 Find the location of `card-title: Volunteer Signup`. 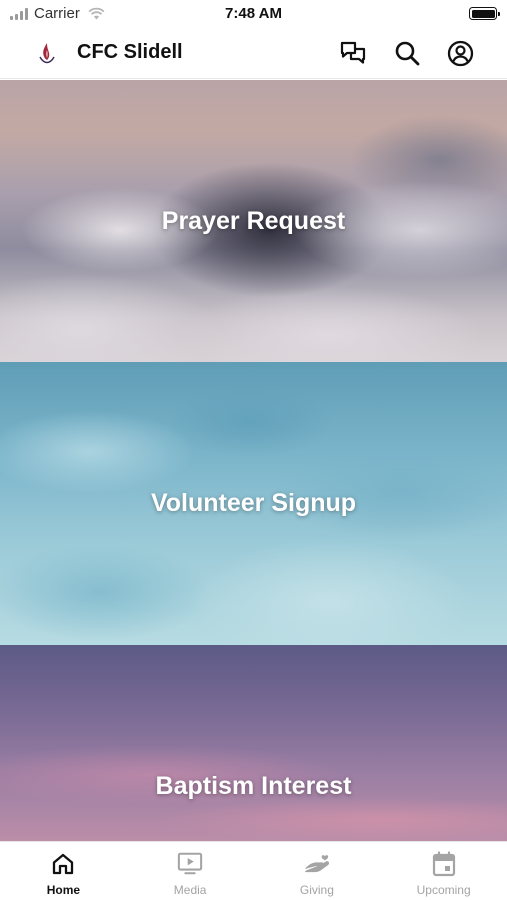

card-title: Volunteer Signup is located at coordinates (253, 503).